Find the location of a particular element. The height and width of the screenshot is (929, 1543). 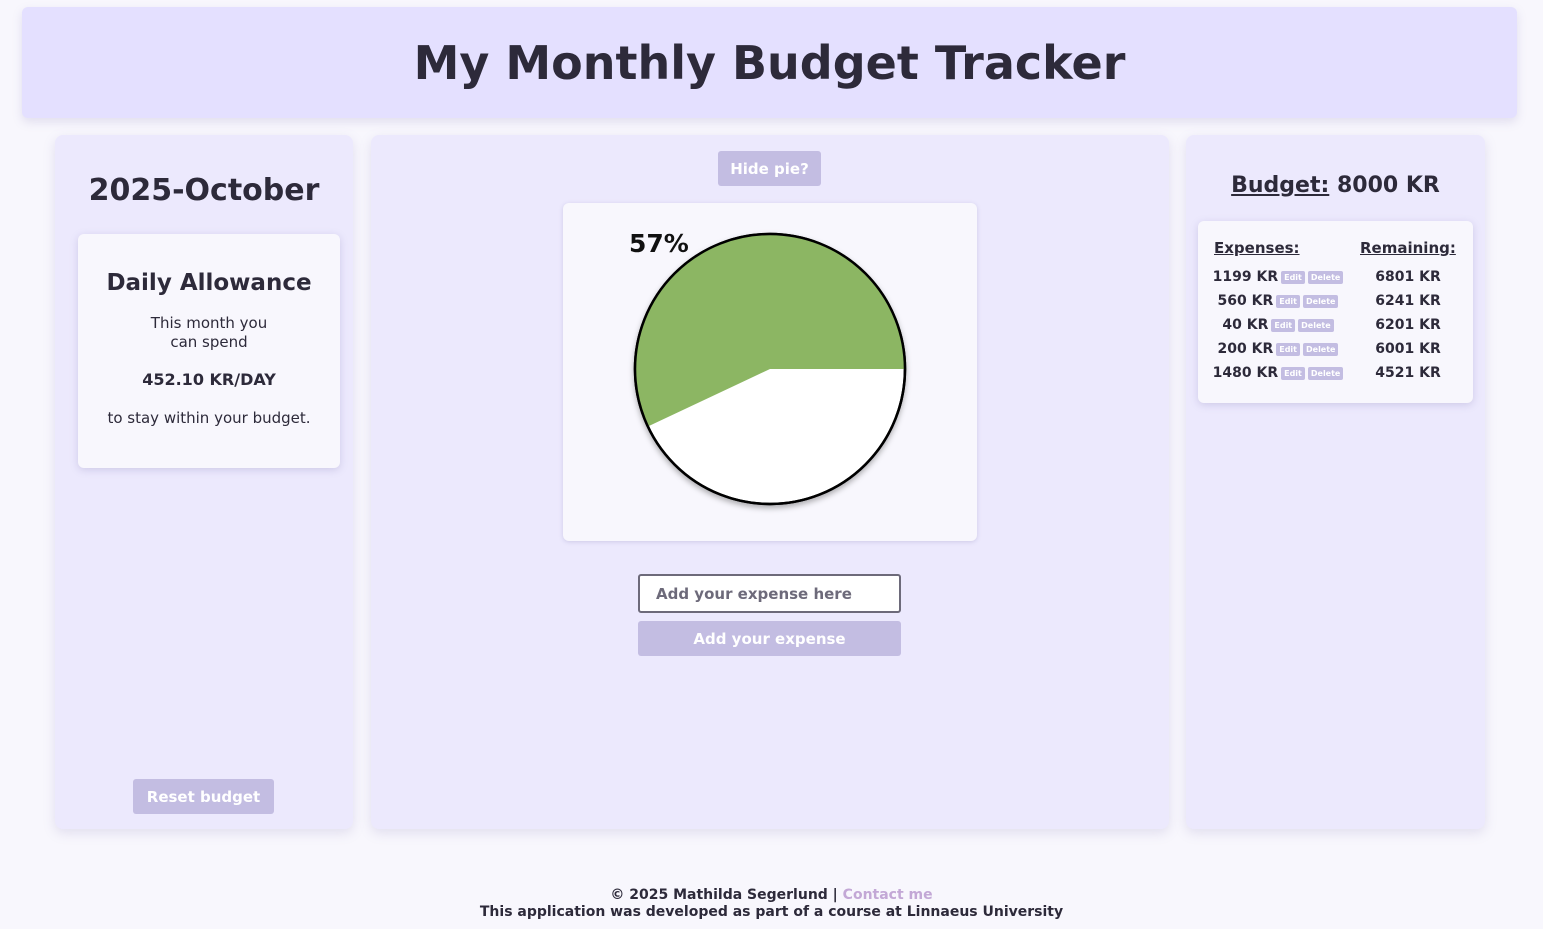

budget-value: 8000 KR is located at coordinates (1388, 185).